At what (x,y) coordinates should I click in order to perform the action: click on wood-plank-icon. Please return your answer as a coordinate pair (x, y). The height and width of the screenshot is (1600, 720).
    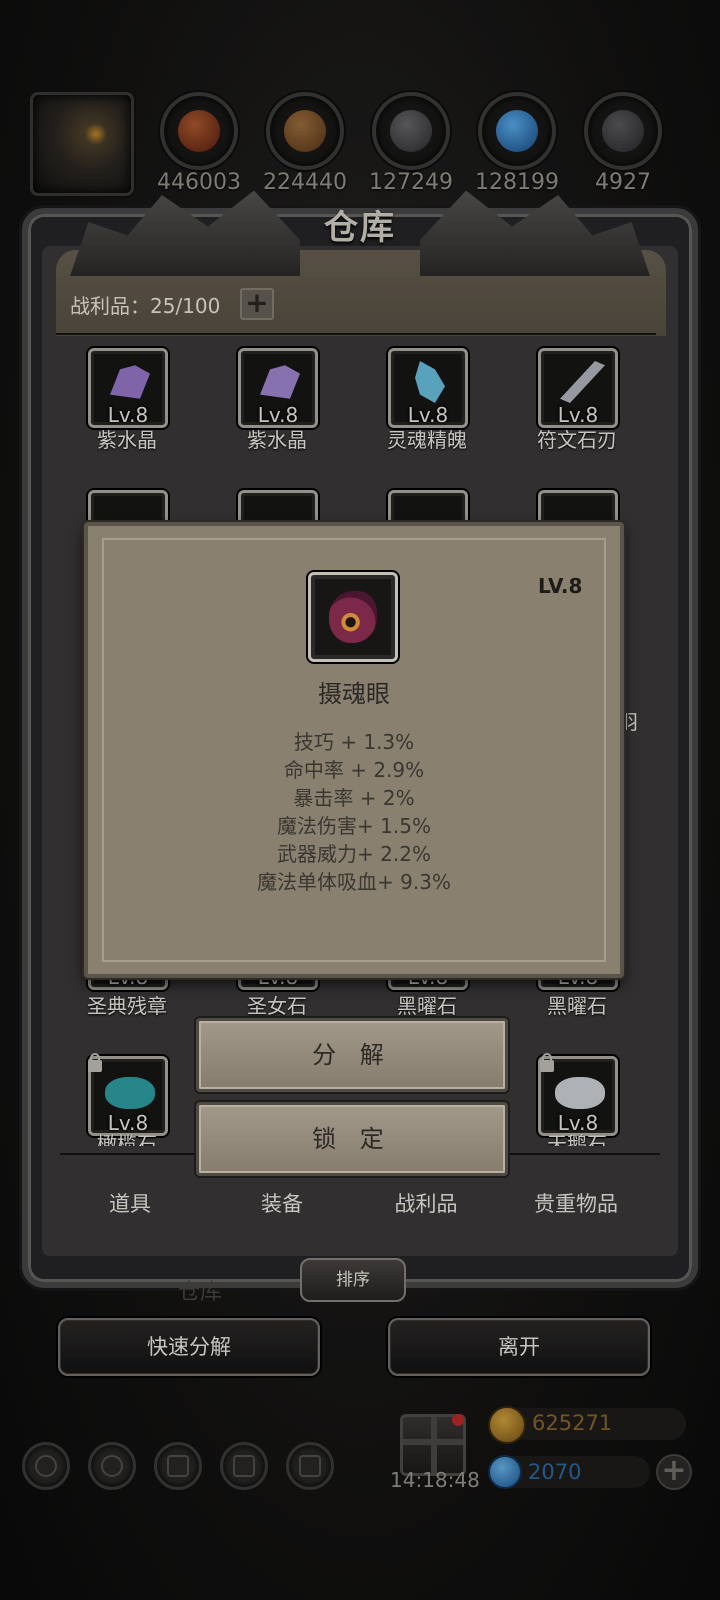
    Looking at the image, I should click on (305, 131).